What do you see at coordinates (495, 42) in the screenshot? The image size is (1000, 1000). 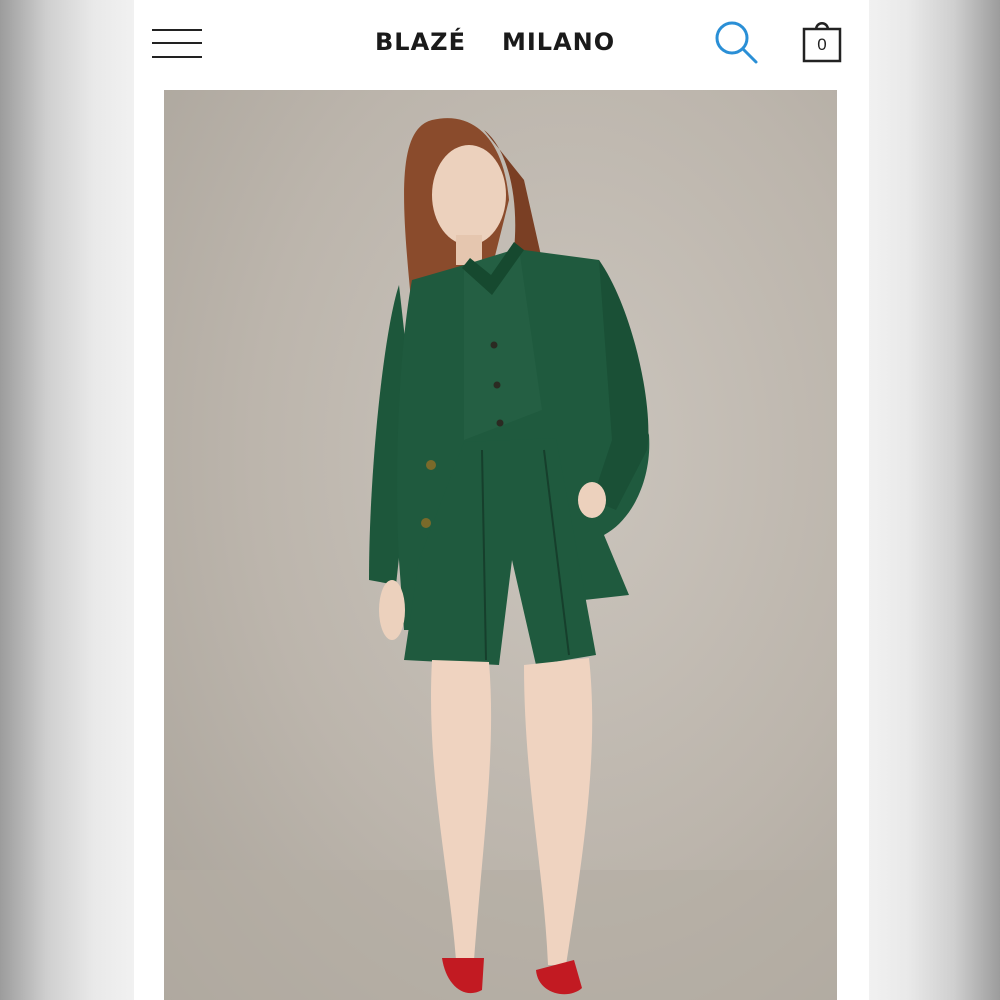 I see `brand-logo: BLAZÉ MILANO` at bounding box center [495, 42].